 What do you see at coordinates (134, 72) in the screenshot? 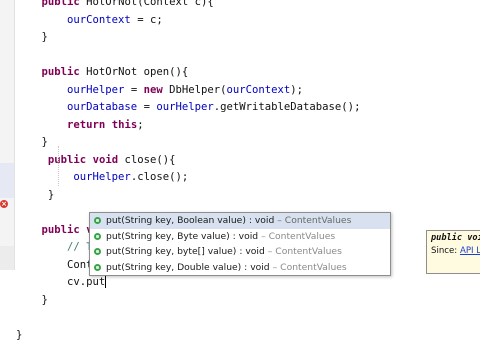
I see `code-token: HotOrNot open(){` at bounding box center [134, 72].